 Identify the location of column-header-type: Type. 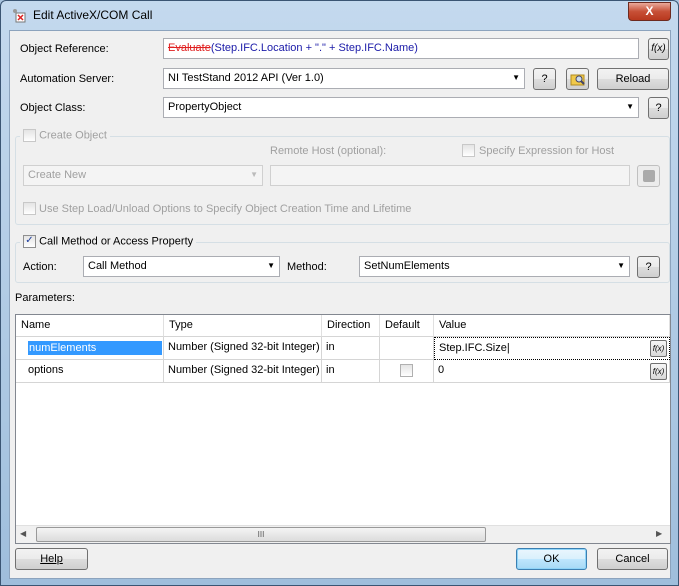
(243, 326).